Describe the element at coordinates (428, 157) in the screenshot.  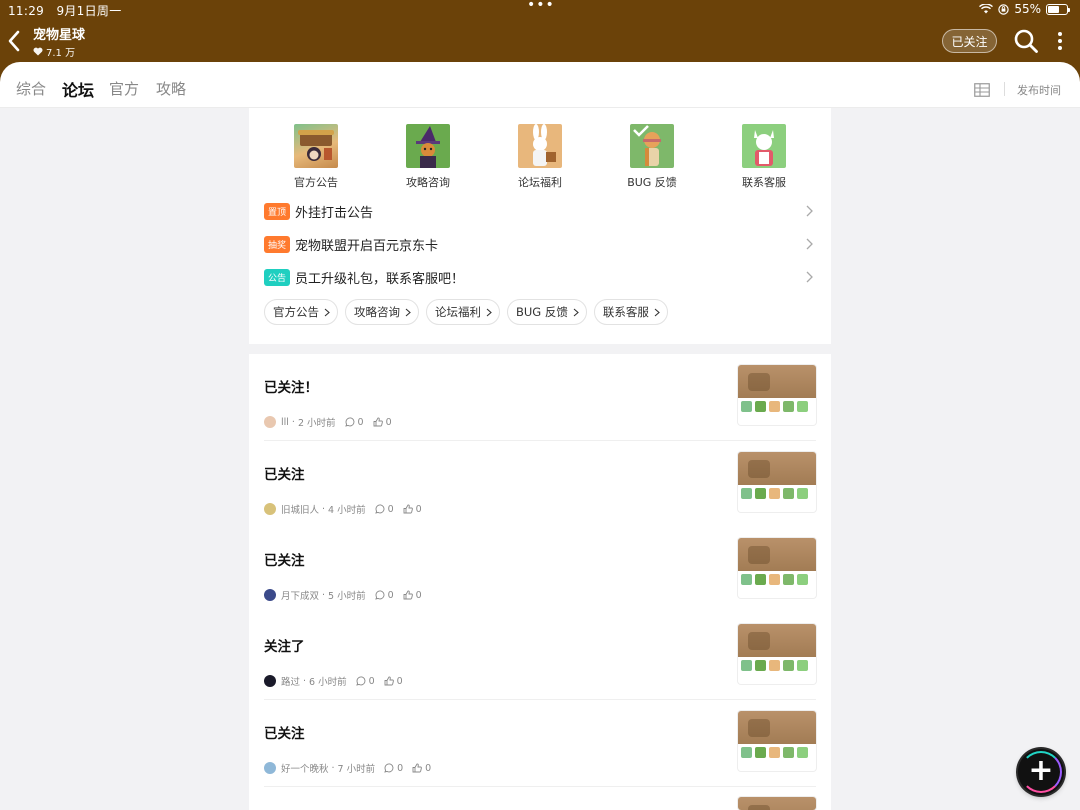
I see `category-guide-consult: 攻略咨询` at that location.